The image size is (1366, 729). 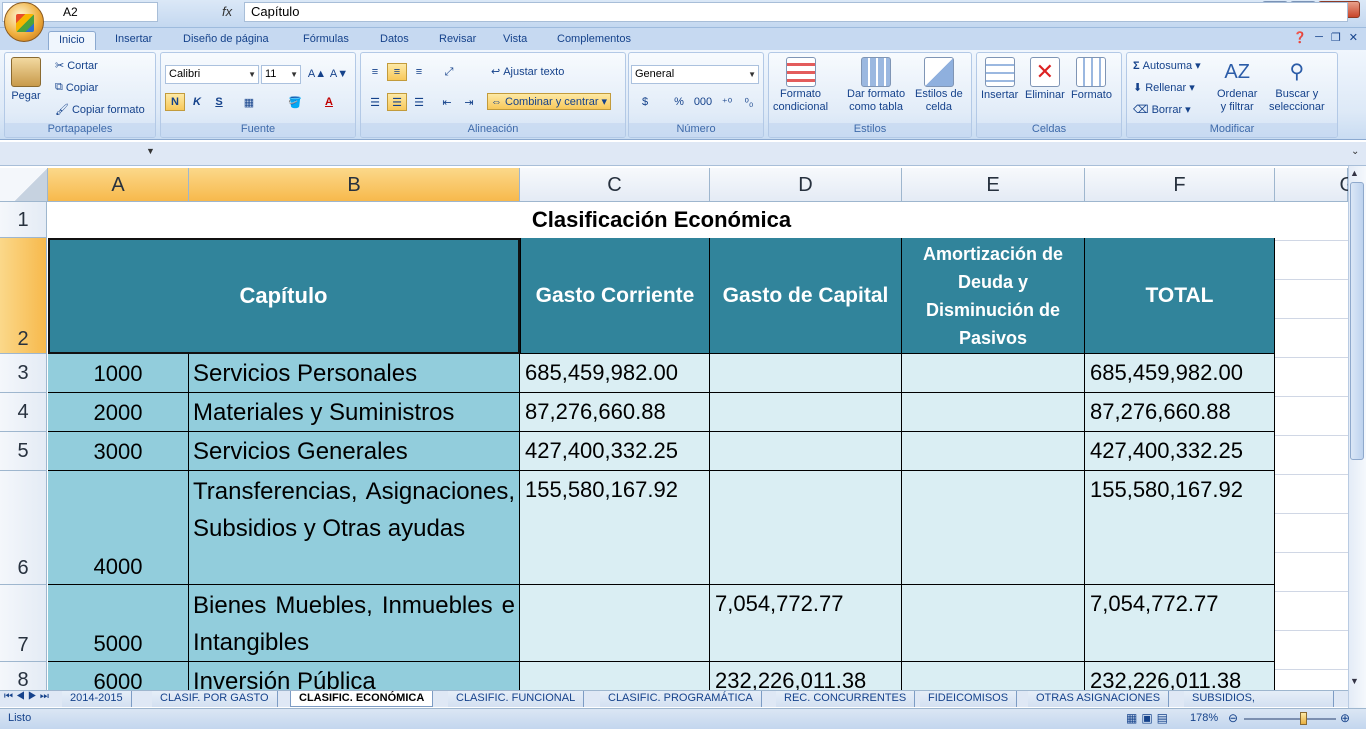 I want to click on vertical-scroll-thumb, so click(x=1357, y=321).